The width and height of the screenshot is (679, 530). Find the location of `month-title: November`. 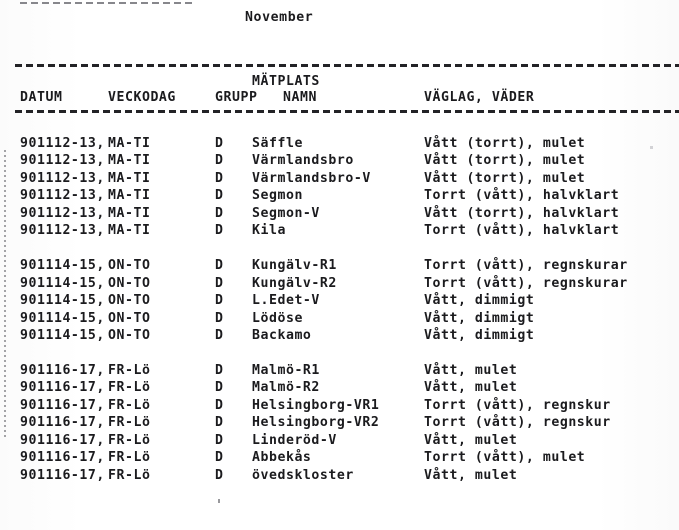

month-title: November is located at coordinates (279, 17).